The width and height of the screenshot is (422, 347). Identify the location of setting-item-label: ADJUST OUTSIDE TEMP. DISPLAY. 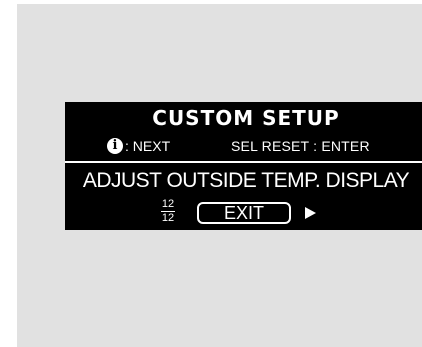
(246, 180).